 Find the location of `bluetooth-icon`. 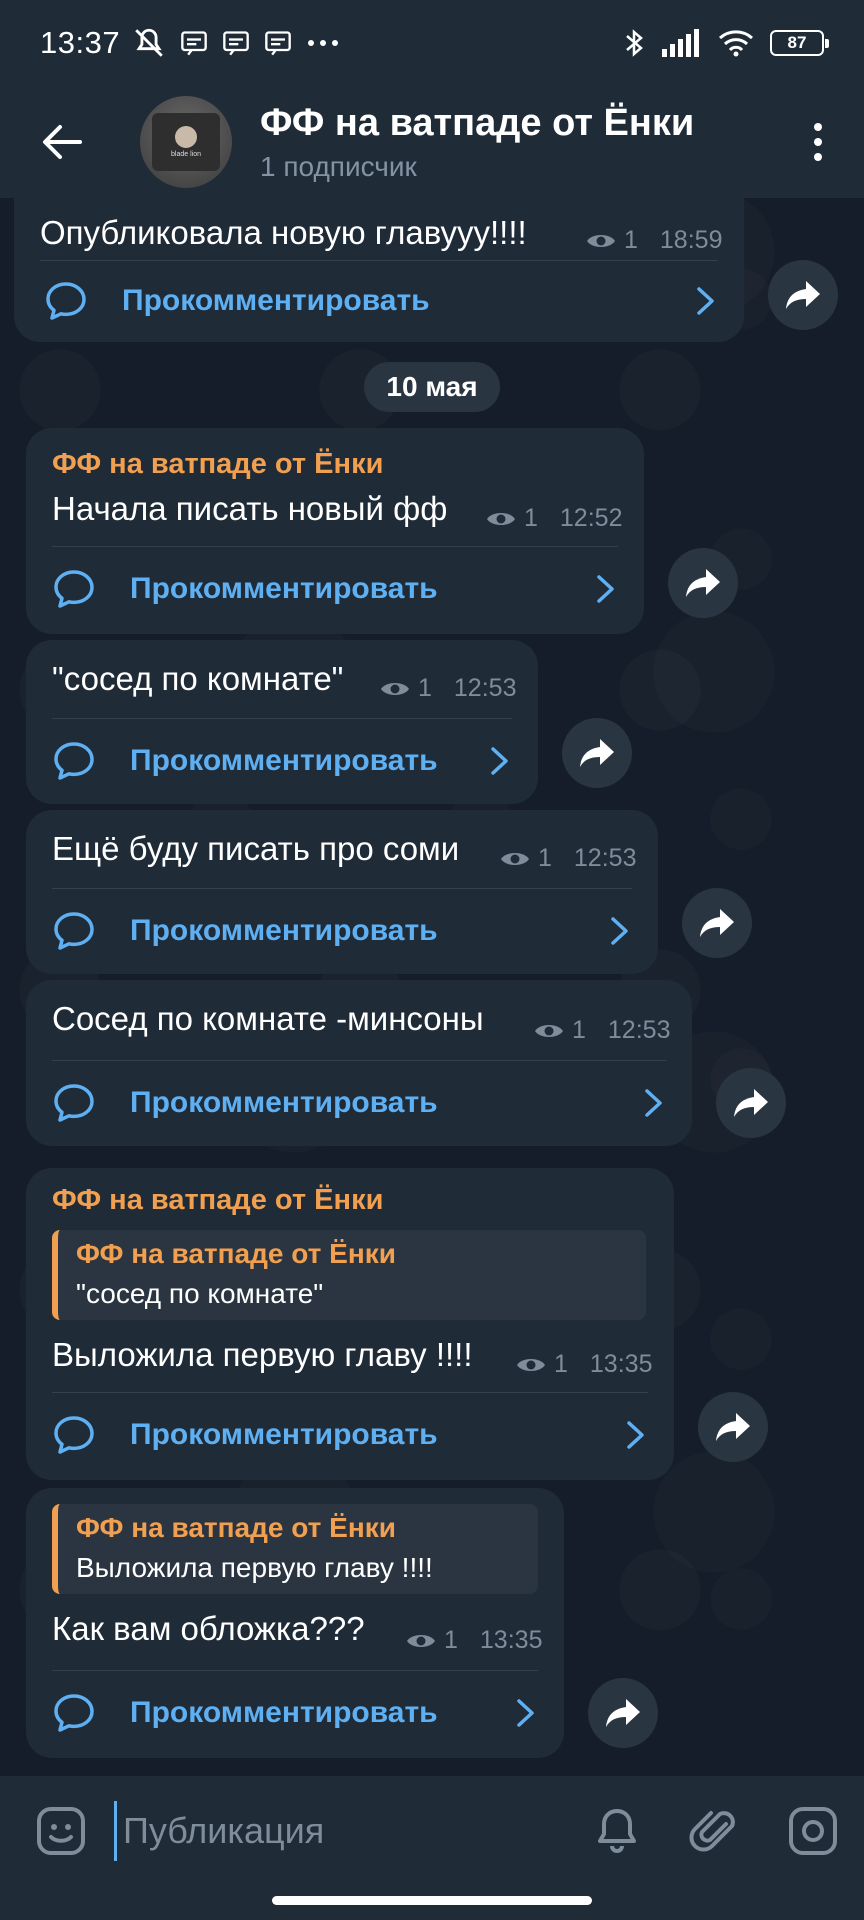

bluetooth-icon is located at coordinates (635, 43).